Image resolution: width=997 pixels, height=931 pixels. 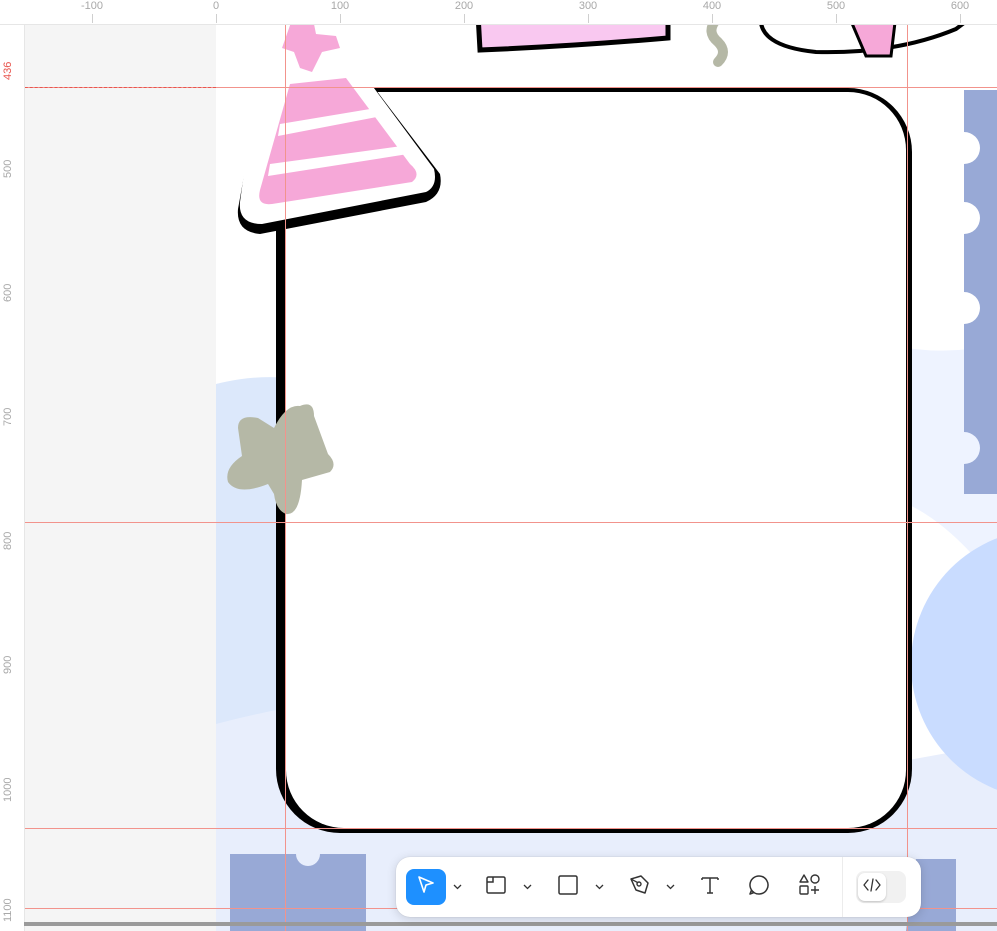 I want to click on comment-tool-button, so click(x=759, y=887).